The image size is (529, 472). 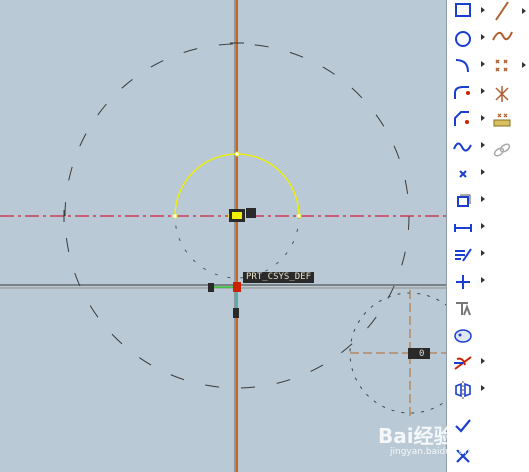 I want to click on point-flyout-arrow, so click(x=483, y=172).